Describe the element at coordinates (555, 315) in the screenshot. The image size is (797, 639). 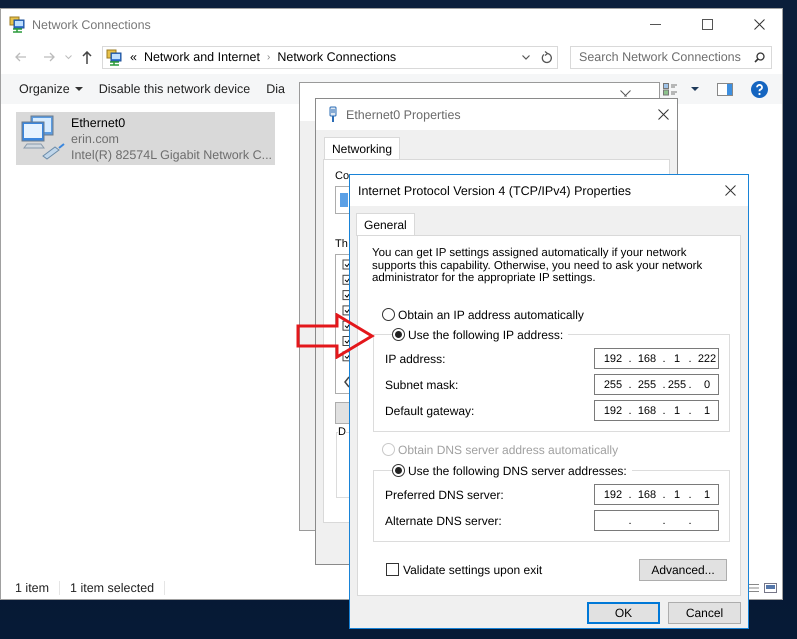
I see `radio-button: Obtain an IP address automatically` at that location.